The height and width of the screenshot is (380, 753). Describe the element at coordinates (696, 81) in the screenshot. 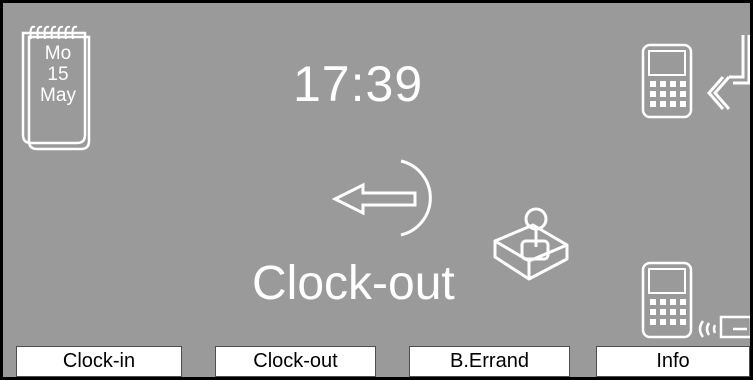

I see `terminal-login-icon` at that location.